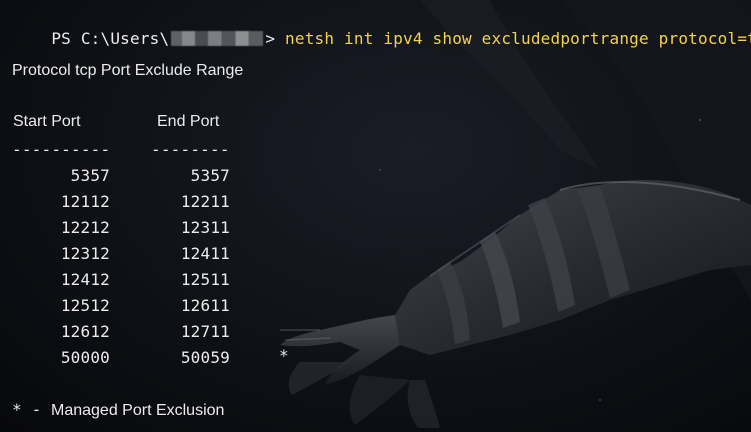  Describe the element at coordinates (205, 305) in the screenshot. I see `end-port-cell: 12611` at that location.